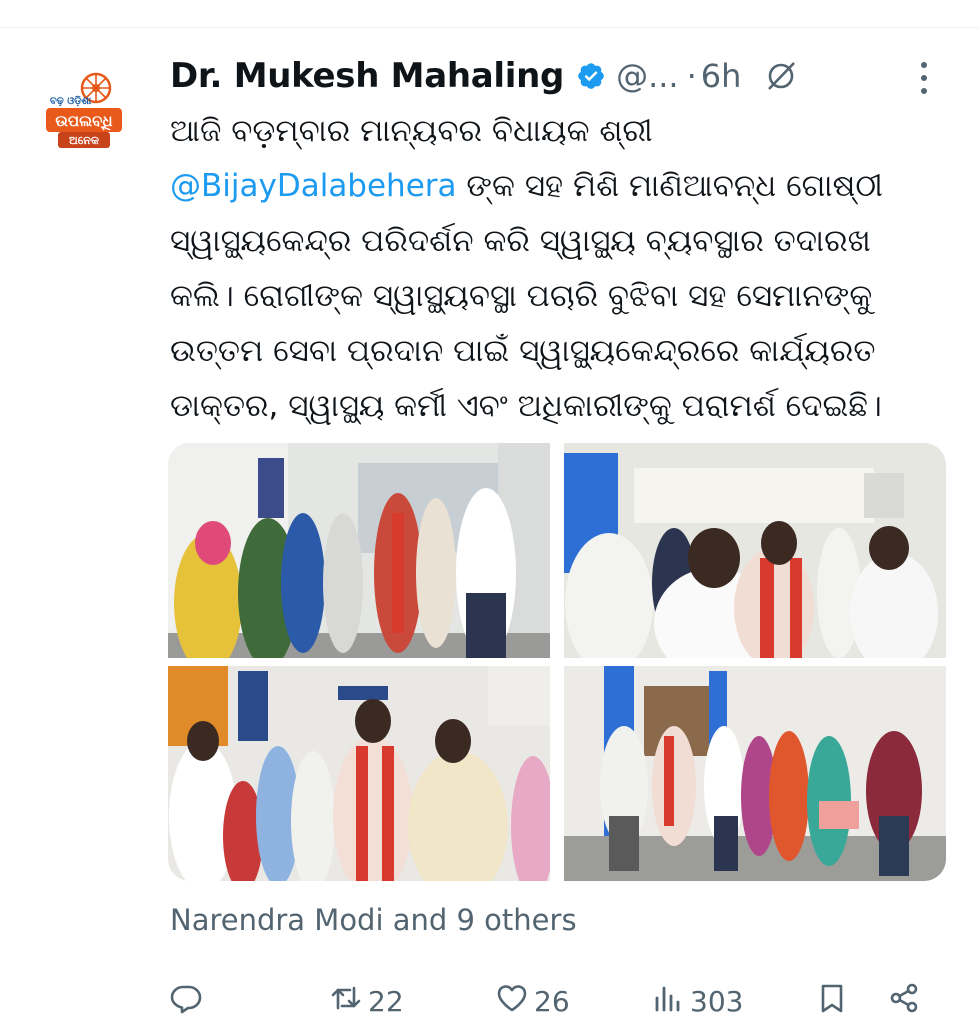 Image resolution: width=979 pixels, height=1026 pixels. What do you see at coordinates (721, 76) in the screenshot?
I see `timestamp: 6h` at bounding box center [721, 76].